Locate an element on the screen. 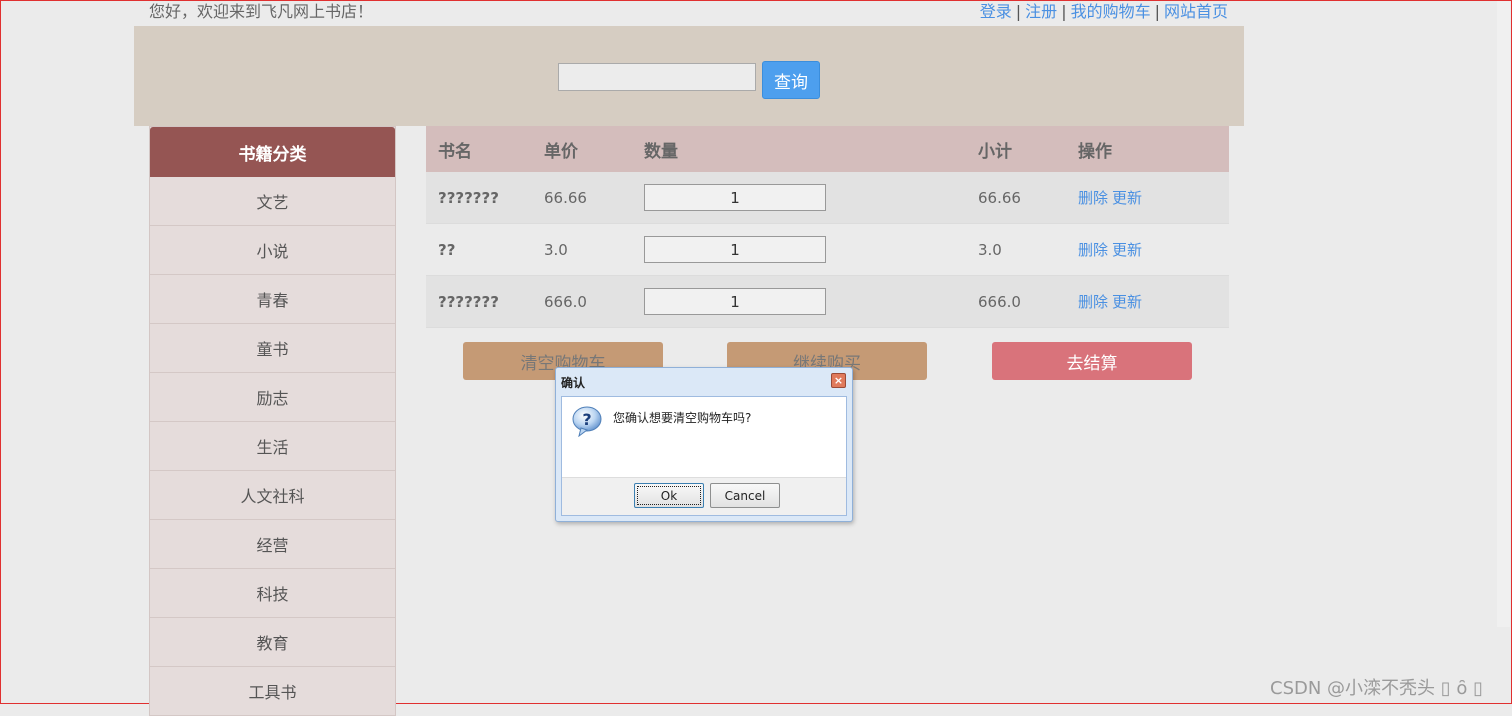 The image size is (1512, 716). login-link: 登录 is located at coordinates (996, 11).